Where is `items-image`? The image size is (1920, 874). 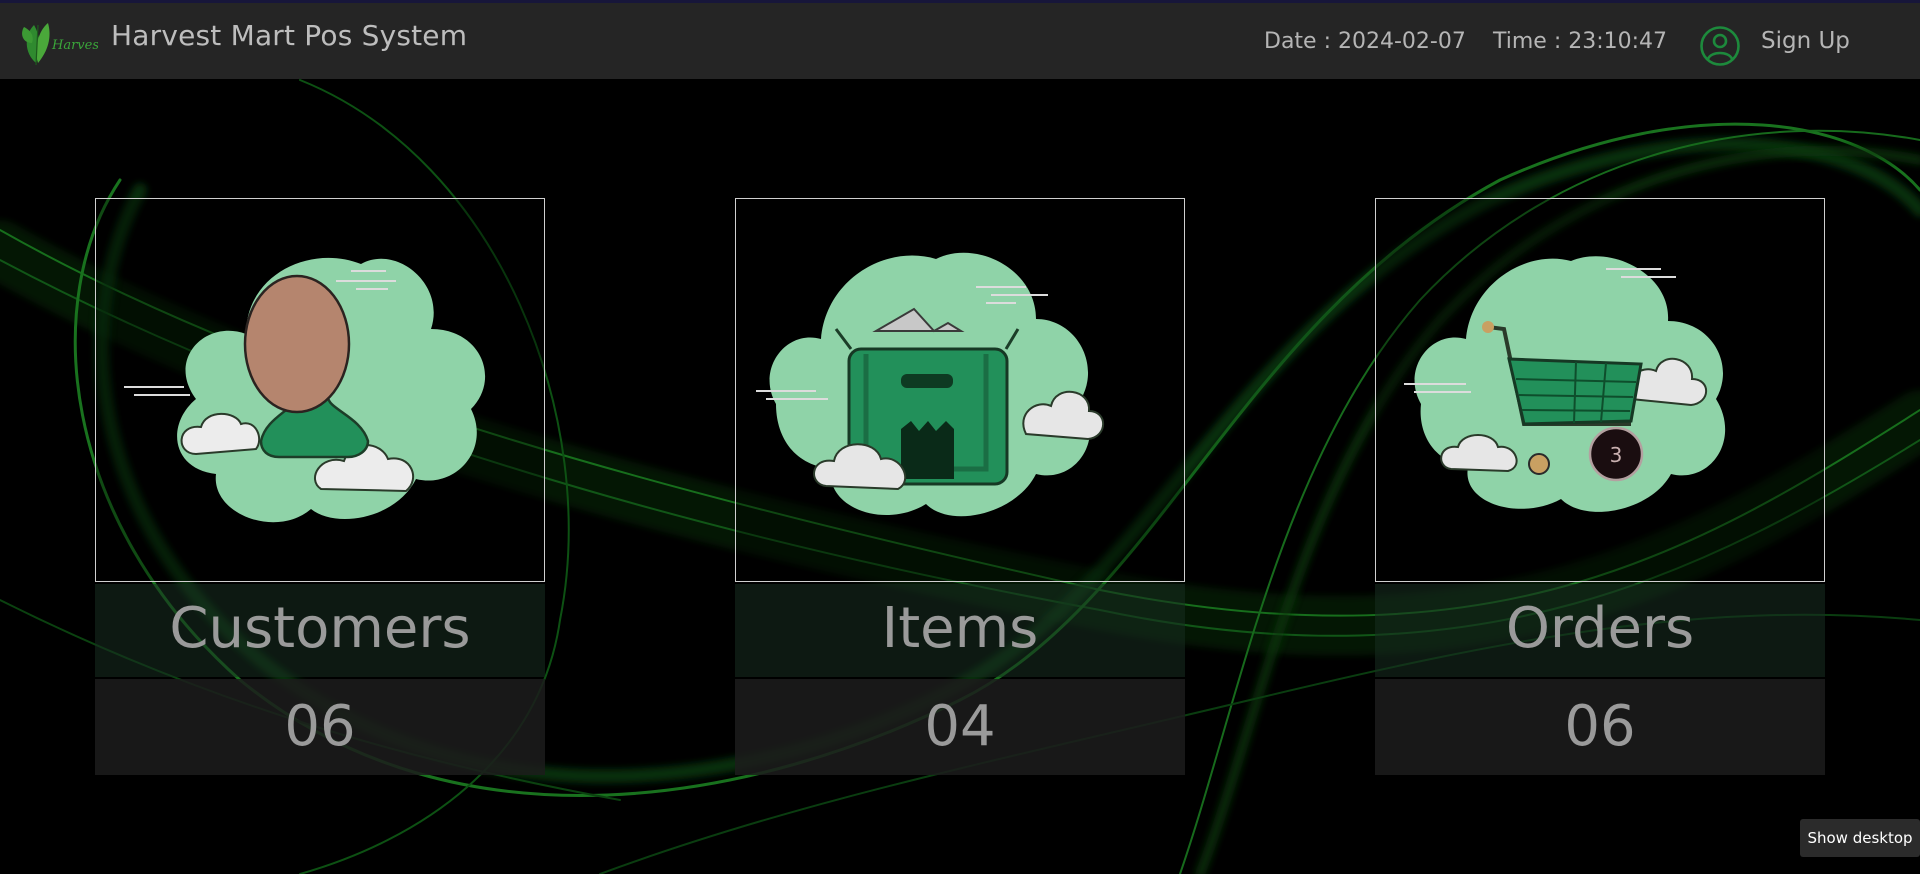
items-image is located at coordinates (960, 390).